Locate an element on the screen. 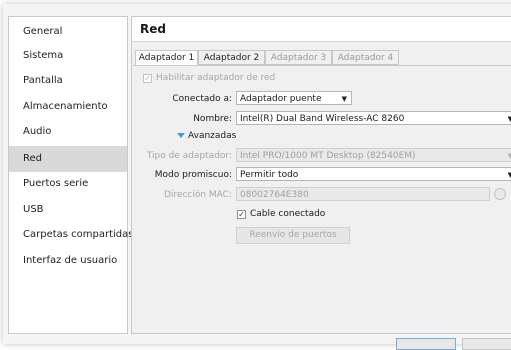 The height and width of the screenshot is (350, 511). advanced-toggle: Avanzadas is located at coordinates (212, 136).